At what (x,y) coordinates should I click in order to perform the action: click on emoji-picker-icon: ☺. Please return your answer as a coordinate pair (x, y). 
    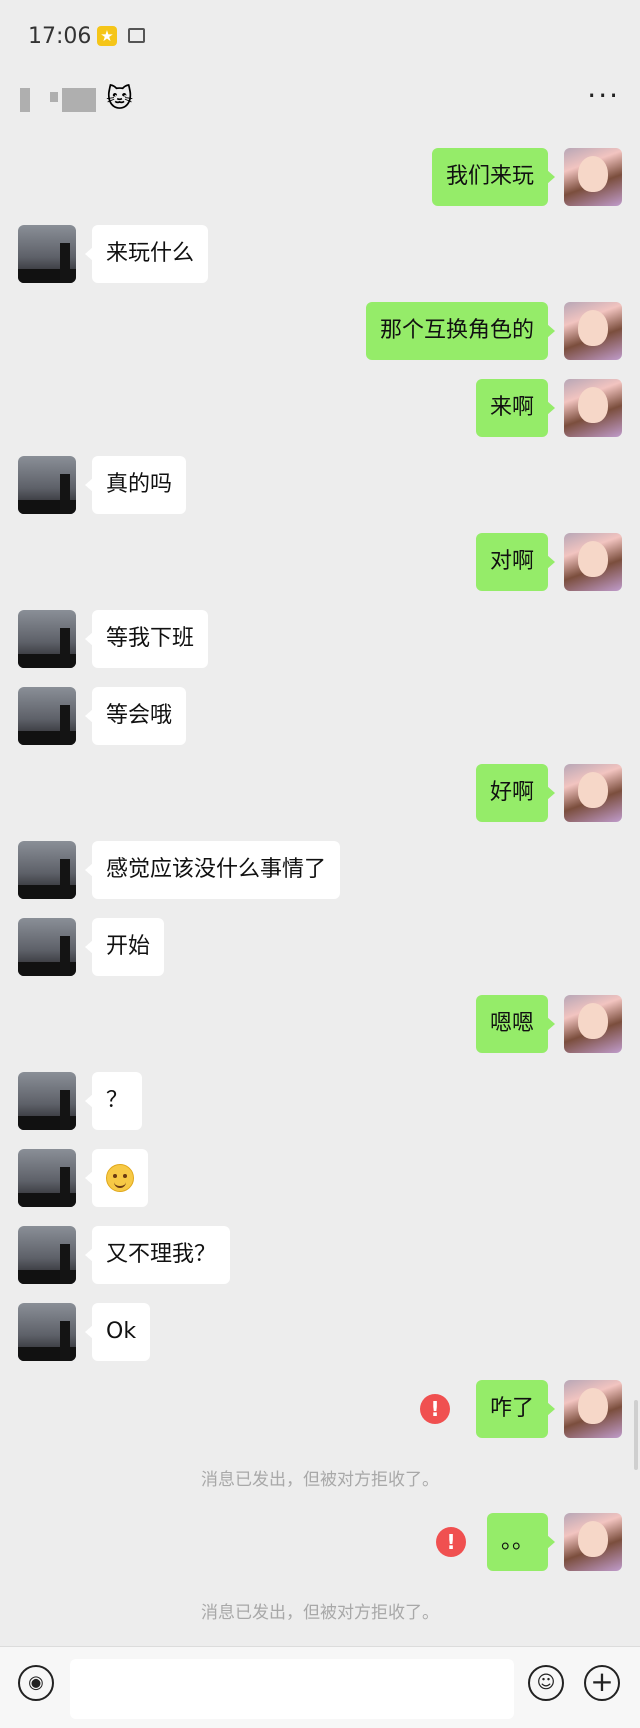
    Looking at the image, I should click on (546, 1683).